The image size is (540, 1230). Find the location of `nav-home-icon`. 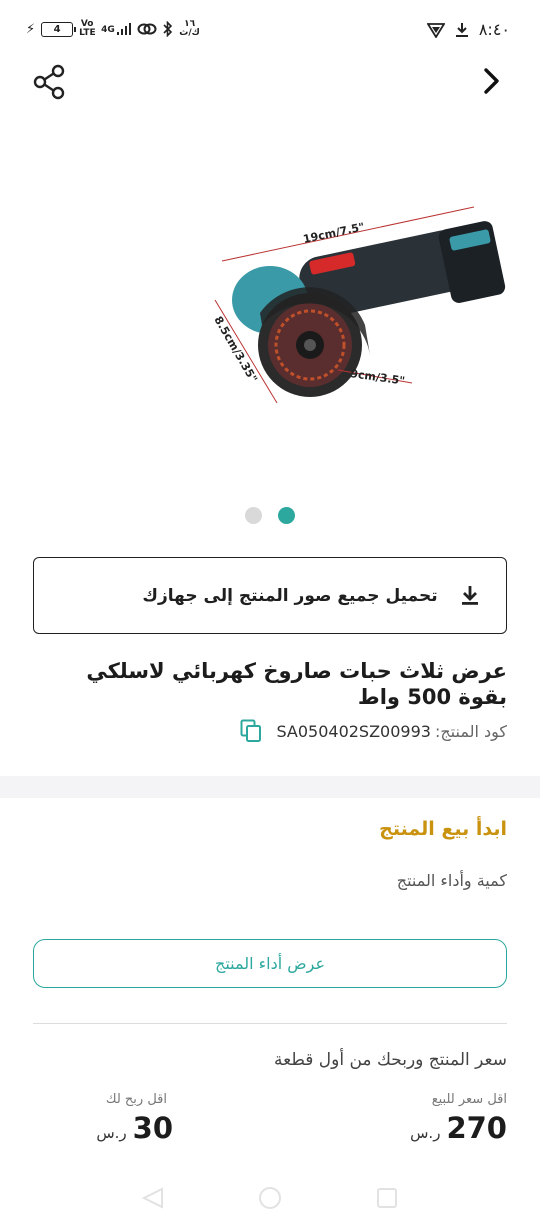

nav-home-icon is located at coordinates (270, 1198).